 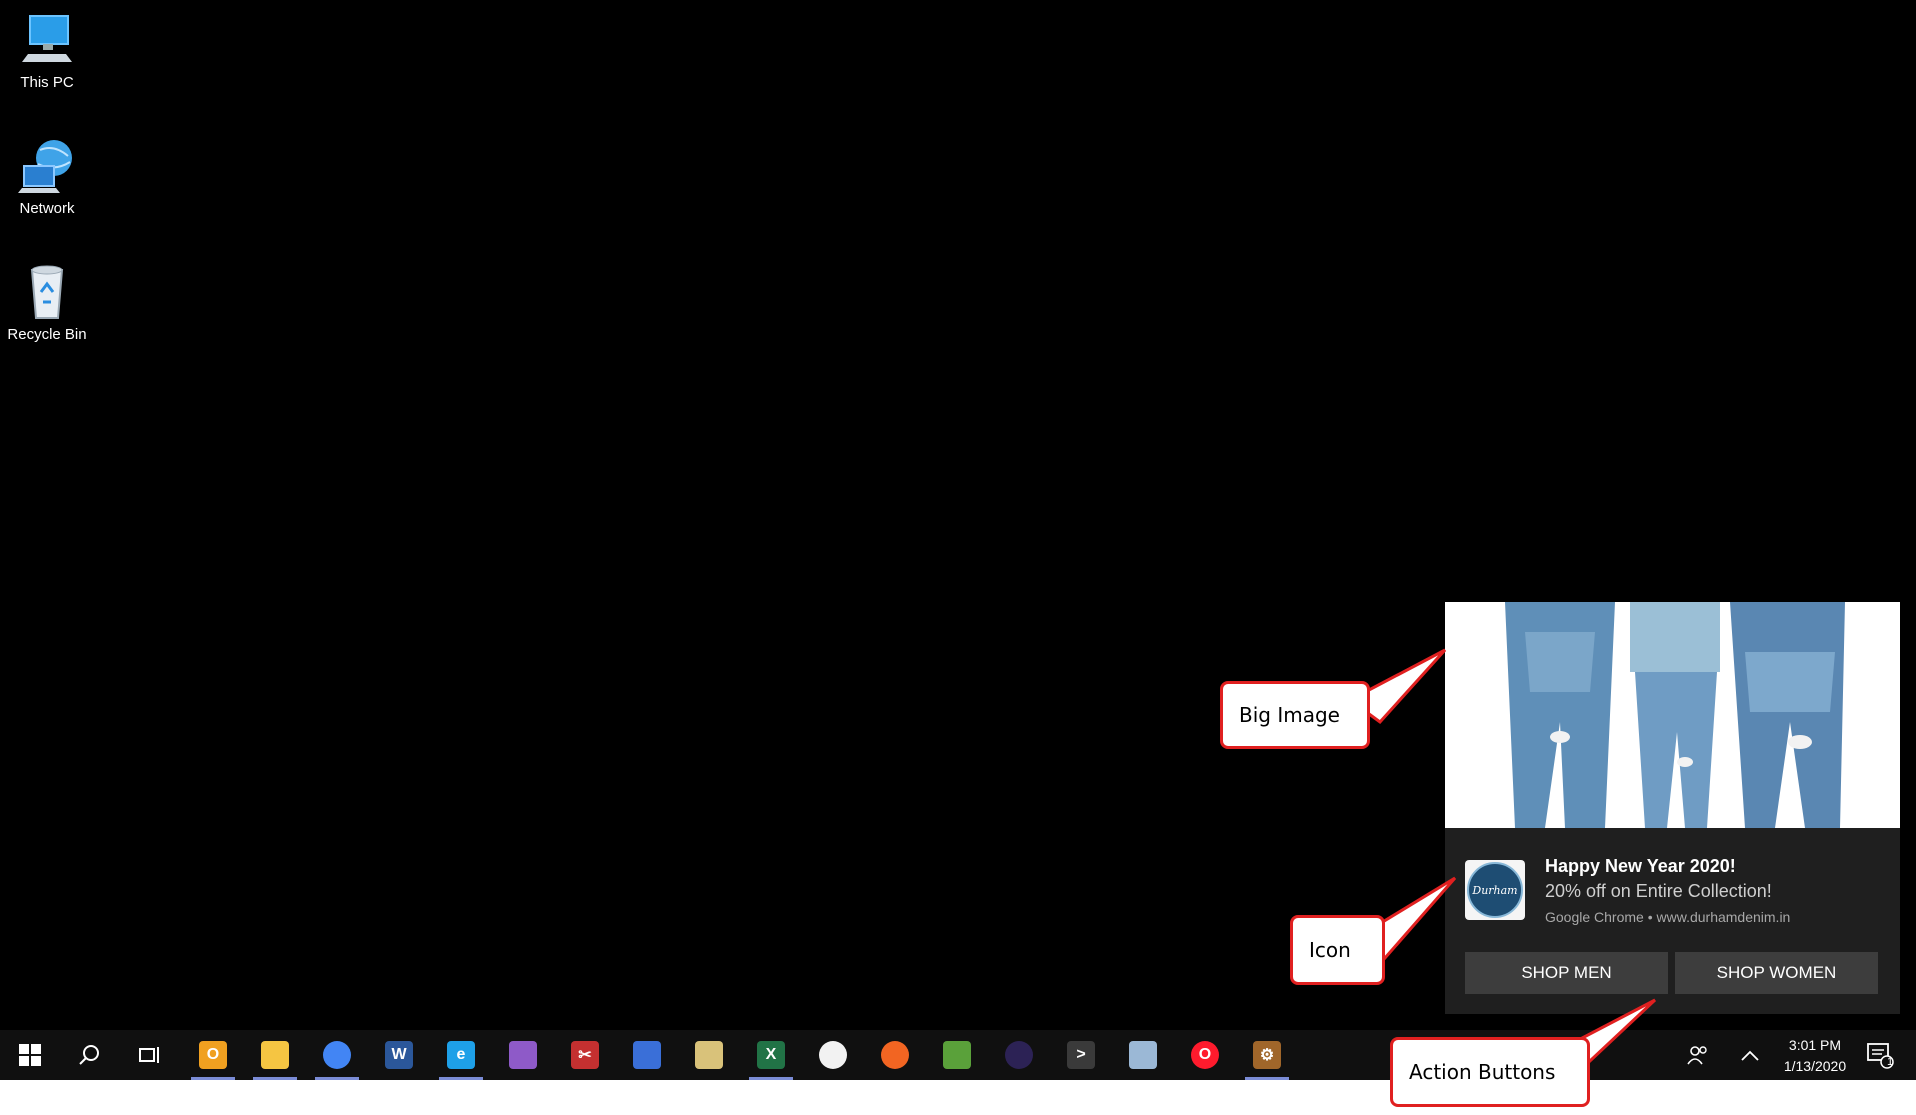 I want to click on taskbar-app-red-circle-app, so click(x=833, y=1055).